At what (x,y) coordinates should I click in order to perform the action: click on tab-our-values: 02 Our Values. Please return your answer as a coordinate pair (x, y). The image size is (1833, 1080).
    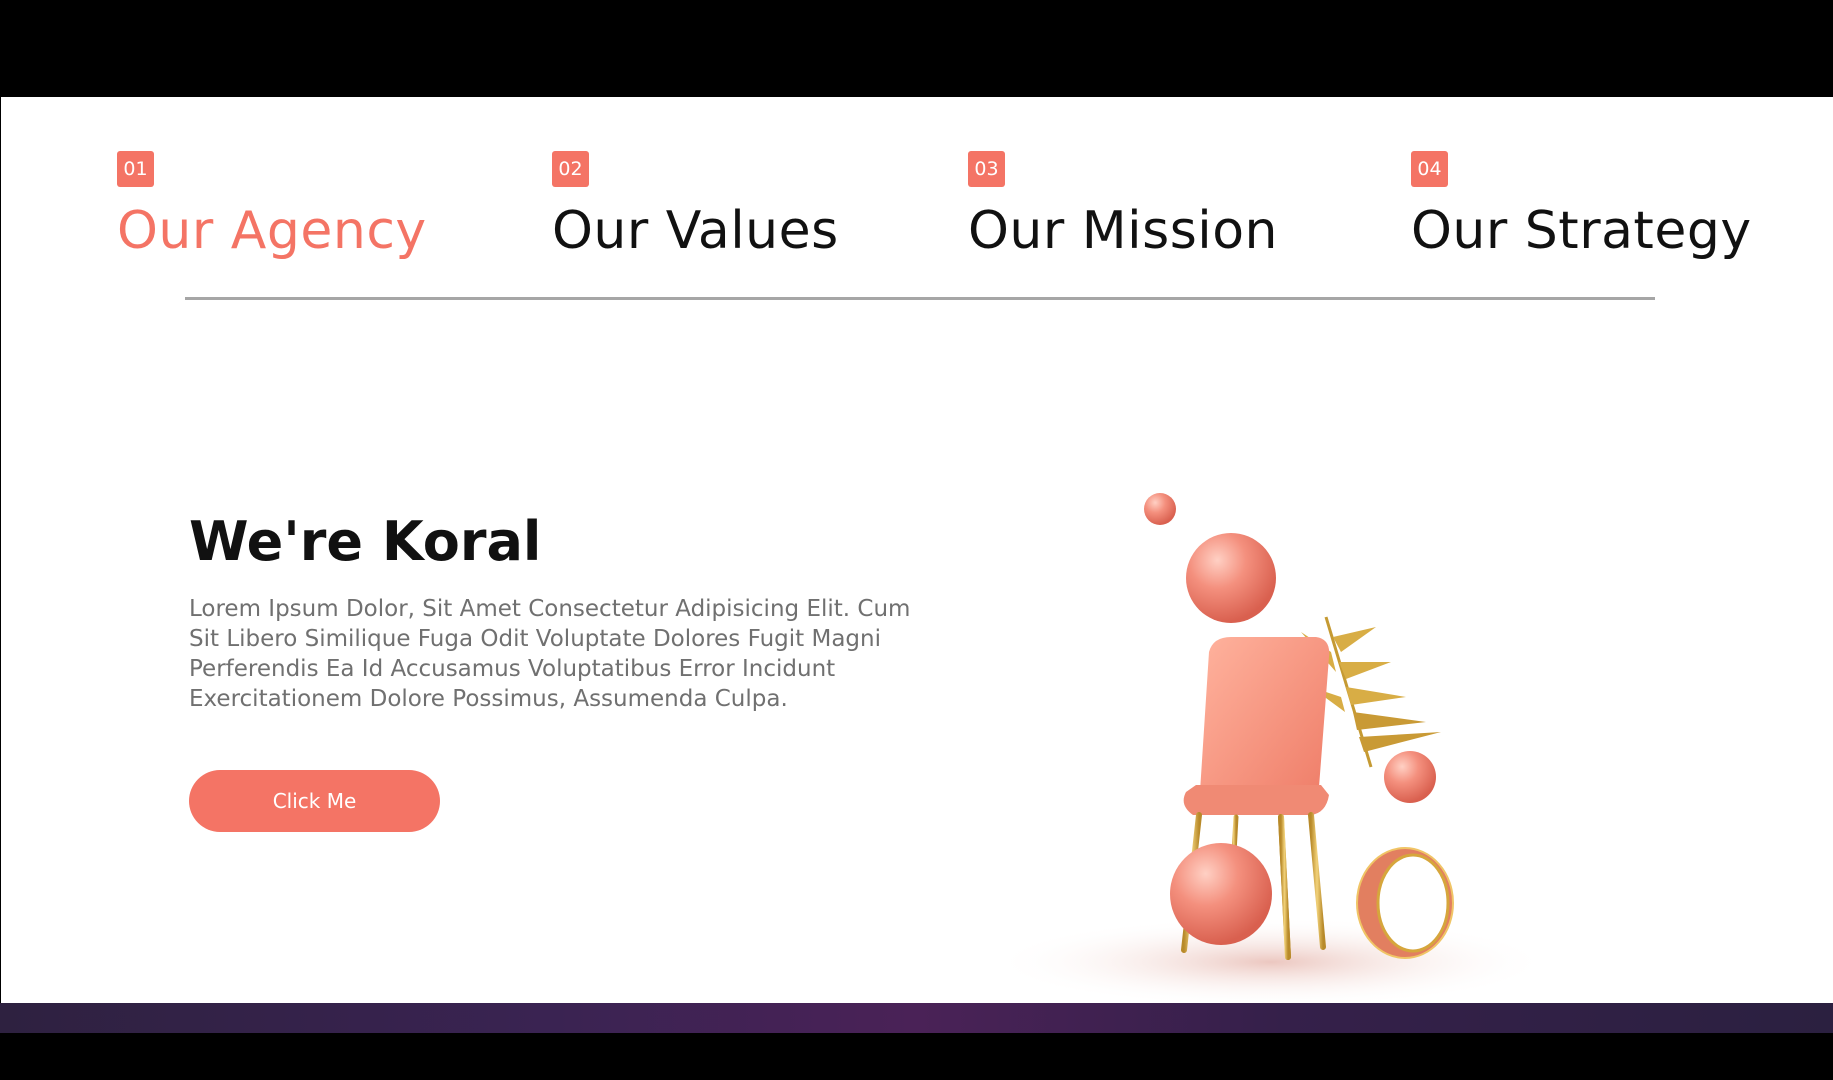
    Looking at the image, I should click on (695, 206).